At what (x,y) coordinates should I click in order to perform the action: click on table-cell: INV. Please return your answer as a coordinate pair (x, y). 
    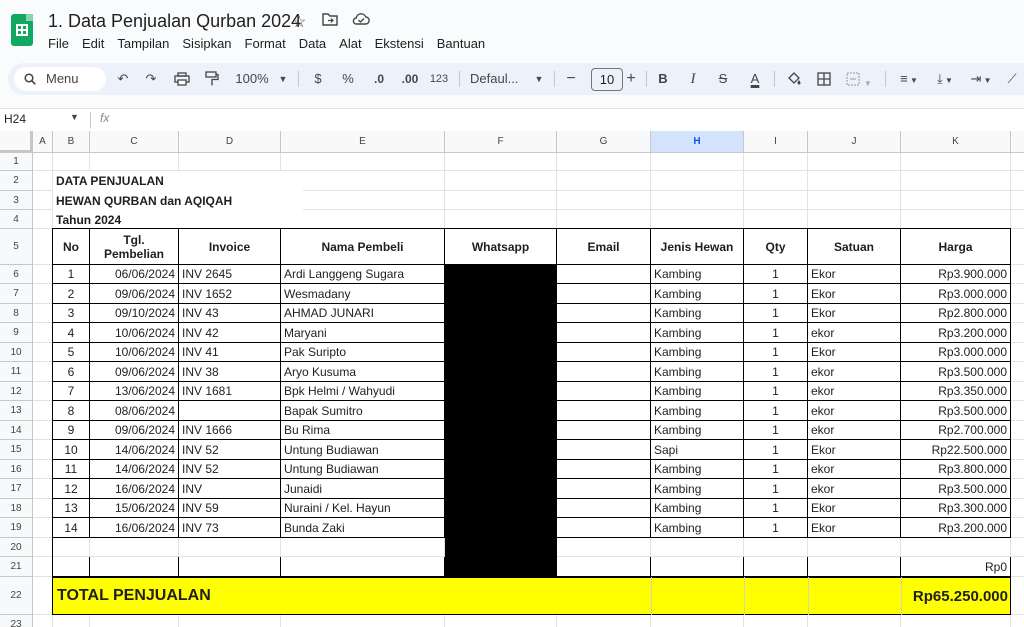
    Looking at the image, I should click on (230, 489).